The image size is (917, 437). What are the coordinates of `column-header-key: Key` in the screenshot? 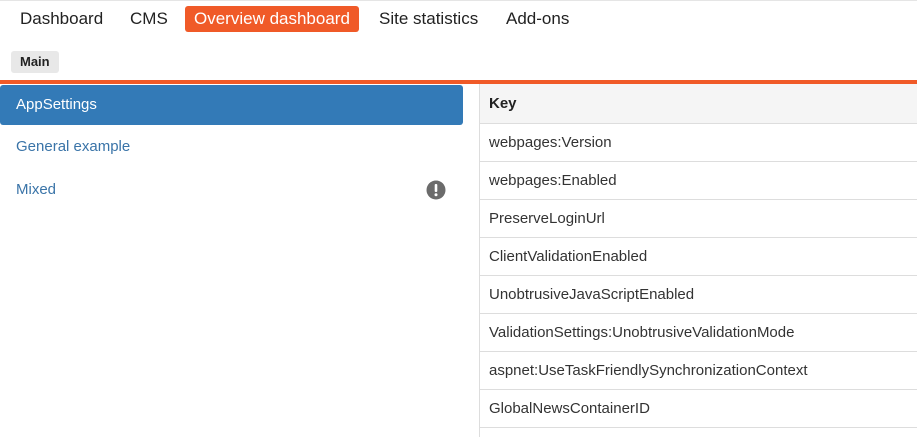 It's located at (698, 104).